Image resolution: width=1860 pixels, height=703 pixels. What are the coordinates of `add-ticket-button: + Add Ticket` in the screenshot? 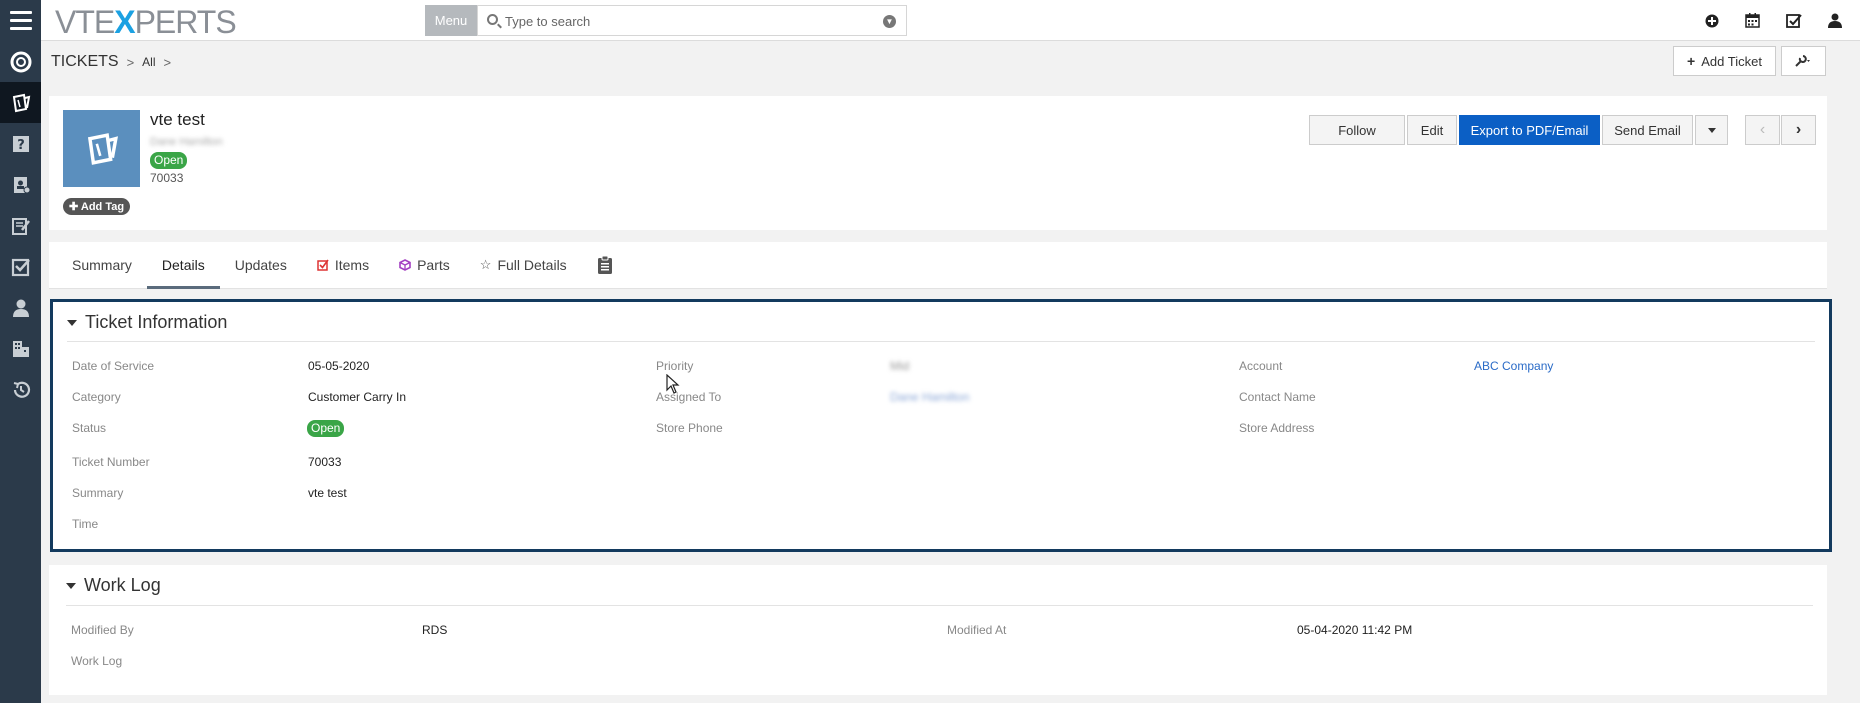 It's located at (1724, 61).